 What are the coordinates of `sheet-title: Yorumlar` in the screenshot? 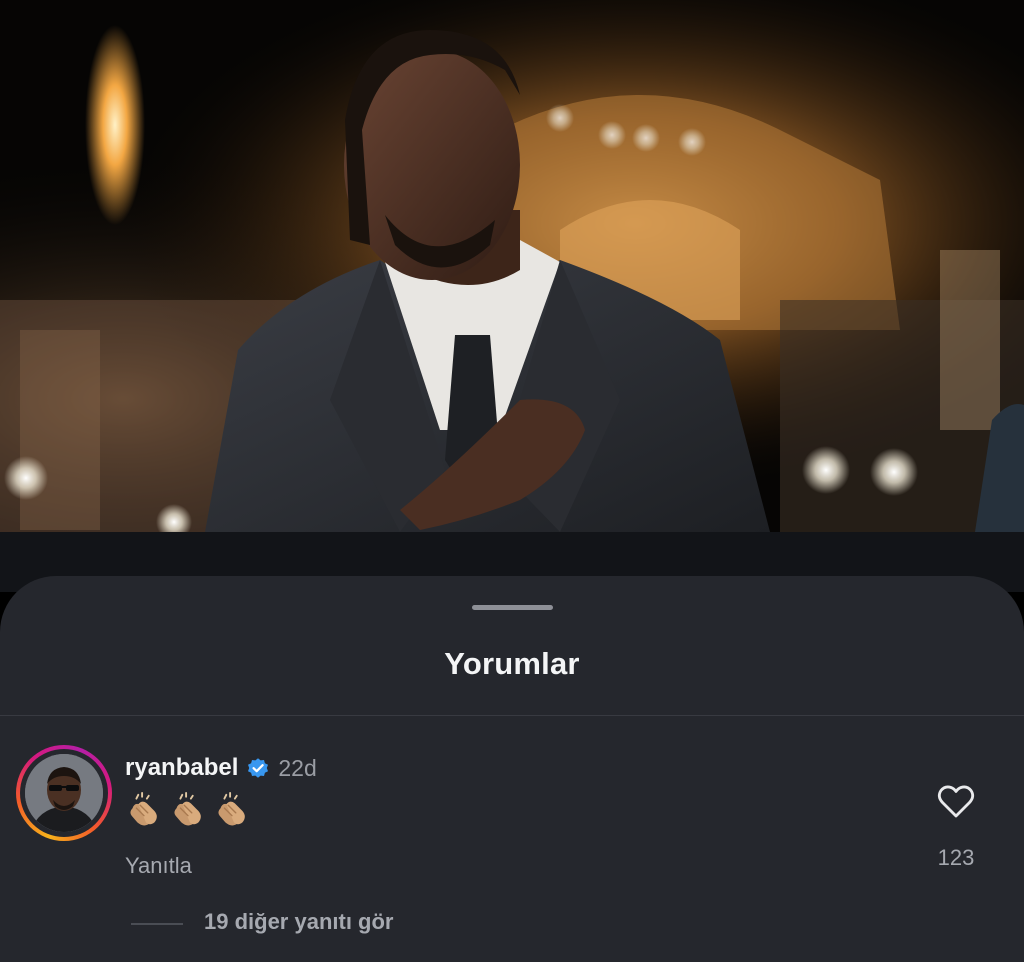 It's located at (512, 663).